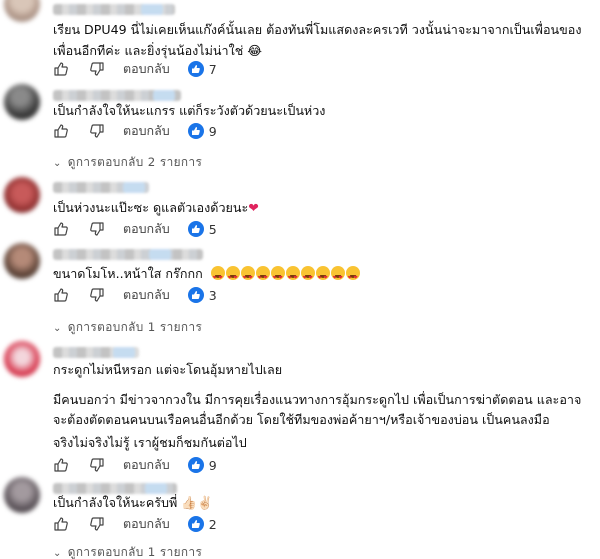 This screenshot has width=600, height=559. I want to click on comment-text-line: เป็นห่วงนะแป๊ะซะ ดูแลตัวเองด้วยนะ❤, so click(156, 207).